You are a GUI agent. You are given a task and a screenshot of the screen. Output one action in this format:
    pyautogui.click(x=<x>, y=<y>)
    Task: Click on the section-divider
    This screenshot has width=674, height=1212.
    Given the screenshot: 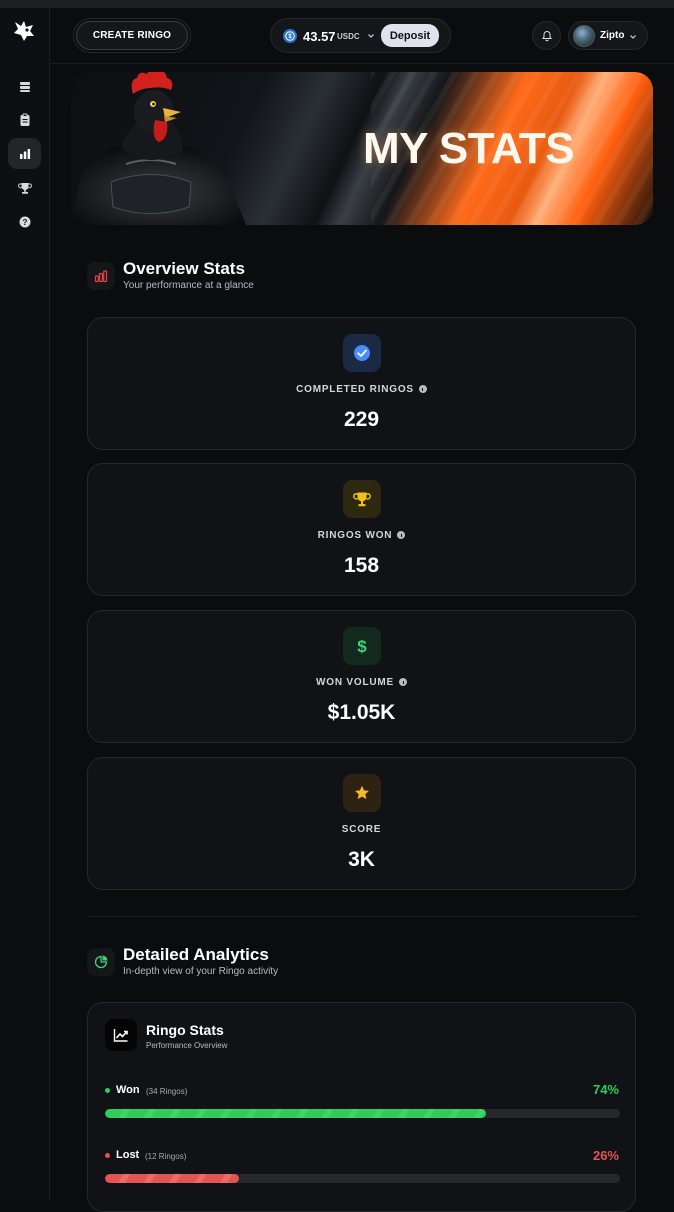 What is the action you would take?
    pyautogui.click(x=361, y=916)
    